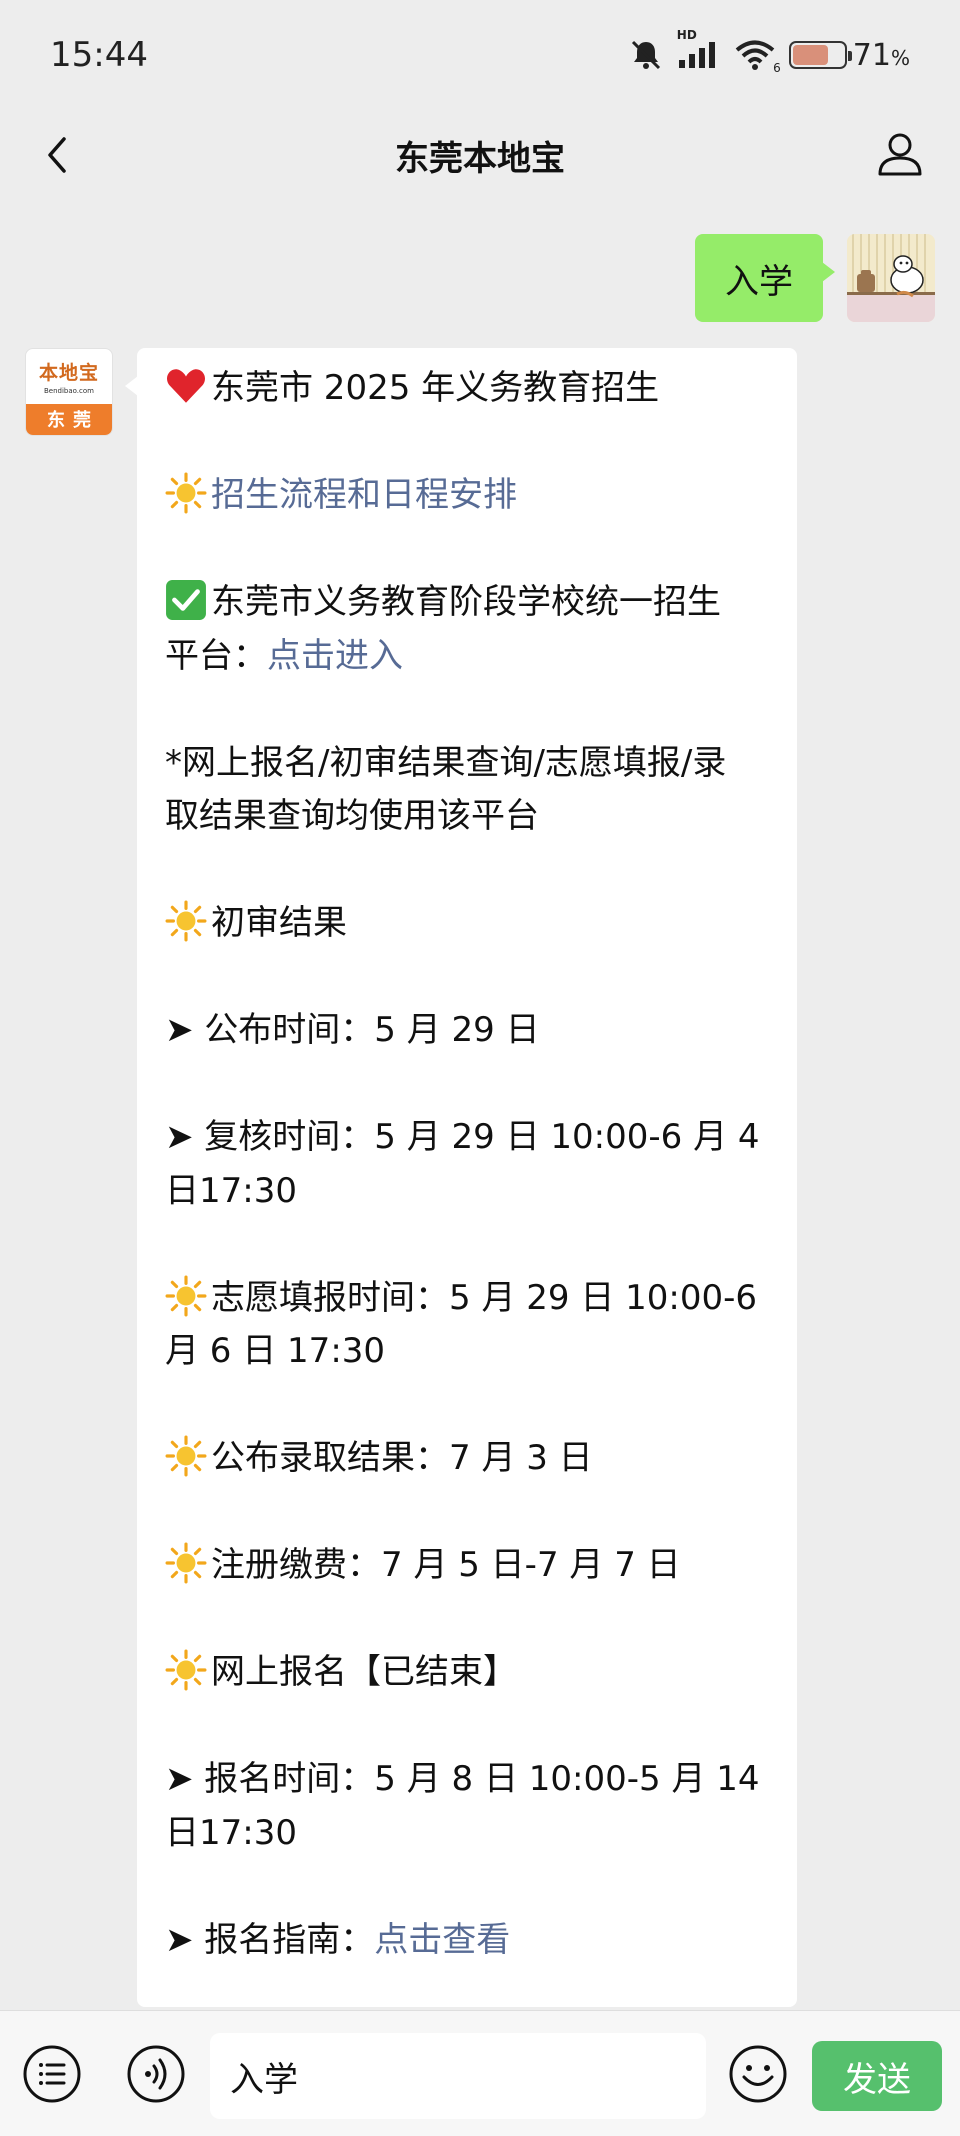 The width and height of the screenshot is (960, 2136). I want to click on online-signup: 网上报名【已结束】, so click(364, 1672).